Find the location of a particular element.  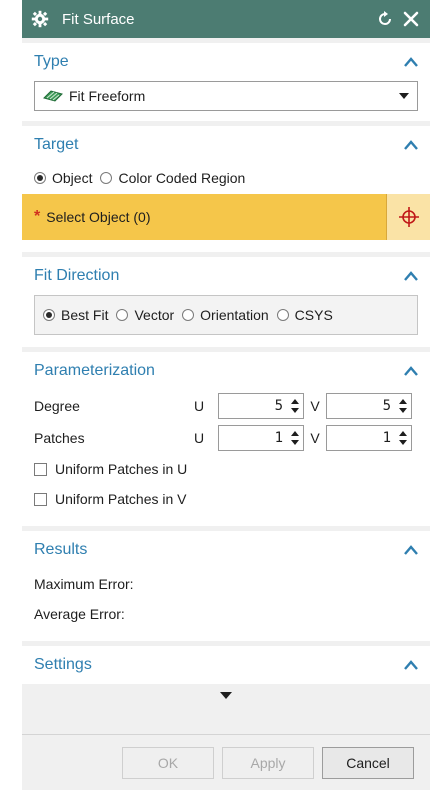

type-section: Type Fit Freeform is located at coordinates (226, 82).